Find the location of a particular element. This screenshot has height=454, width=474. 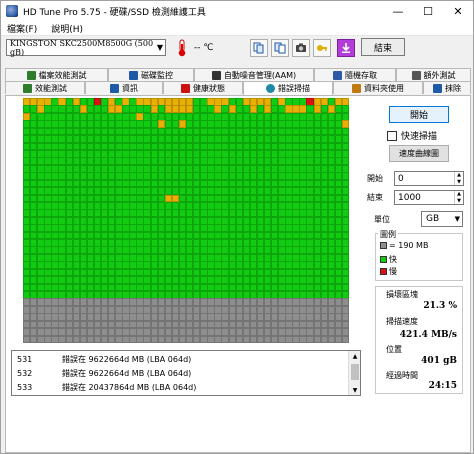

legend-item-label: = 190 MB is located at coordinates (409, 245).